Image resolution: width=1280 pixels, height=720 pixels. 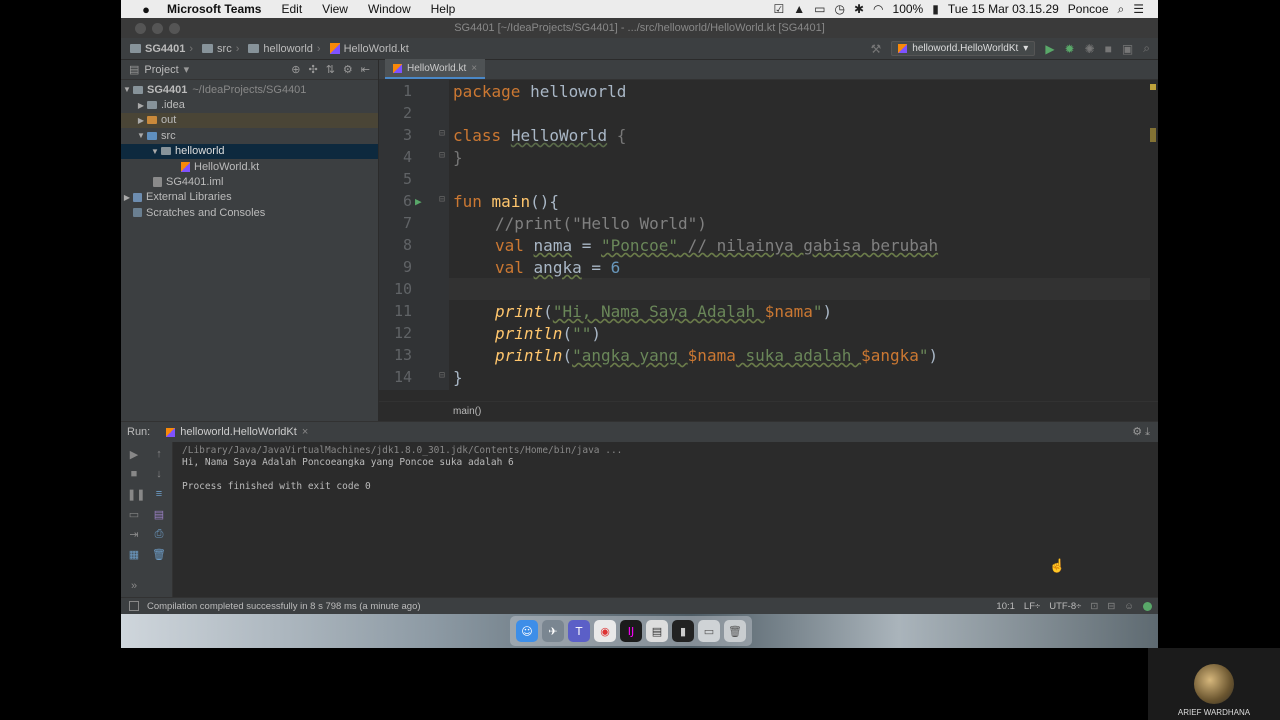 I want to click on coverage-icon: ✺, so click(x=1090, y=49).